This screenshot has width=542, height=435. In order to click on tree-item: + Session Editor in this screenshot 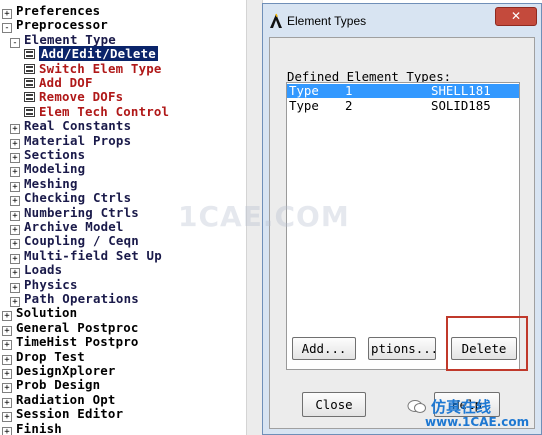, I will do `click(63, 414)`.